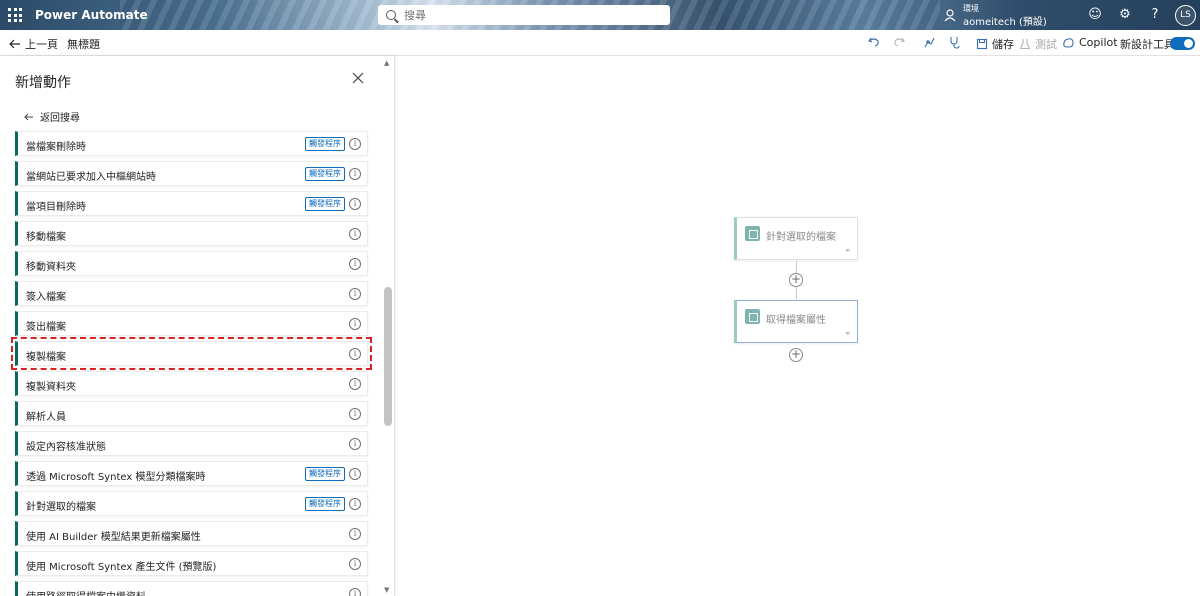 The height and width of the screenshot is (596, 1200). I want to click on redo-icon, so click(899, 42).